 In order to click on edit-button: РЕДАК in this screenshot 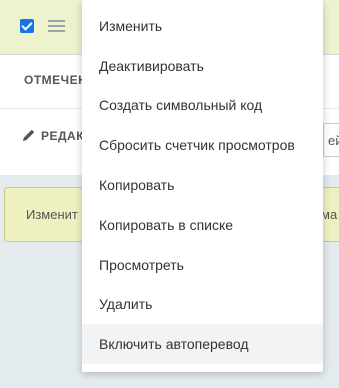, I will do `click(53, 135)`.